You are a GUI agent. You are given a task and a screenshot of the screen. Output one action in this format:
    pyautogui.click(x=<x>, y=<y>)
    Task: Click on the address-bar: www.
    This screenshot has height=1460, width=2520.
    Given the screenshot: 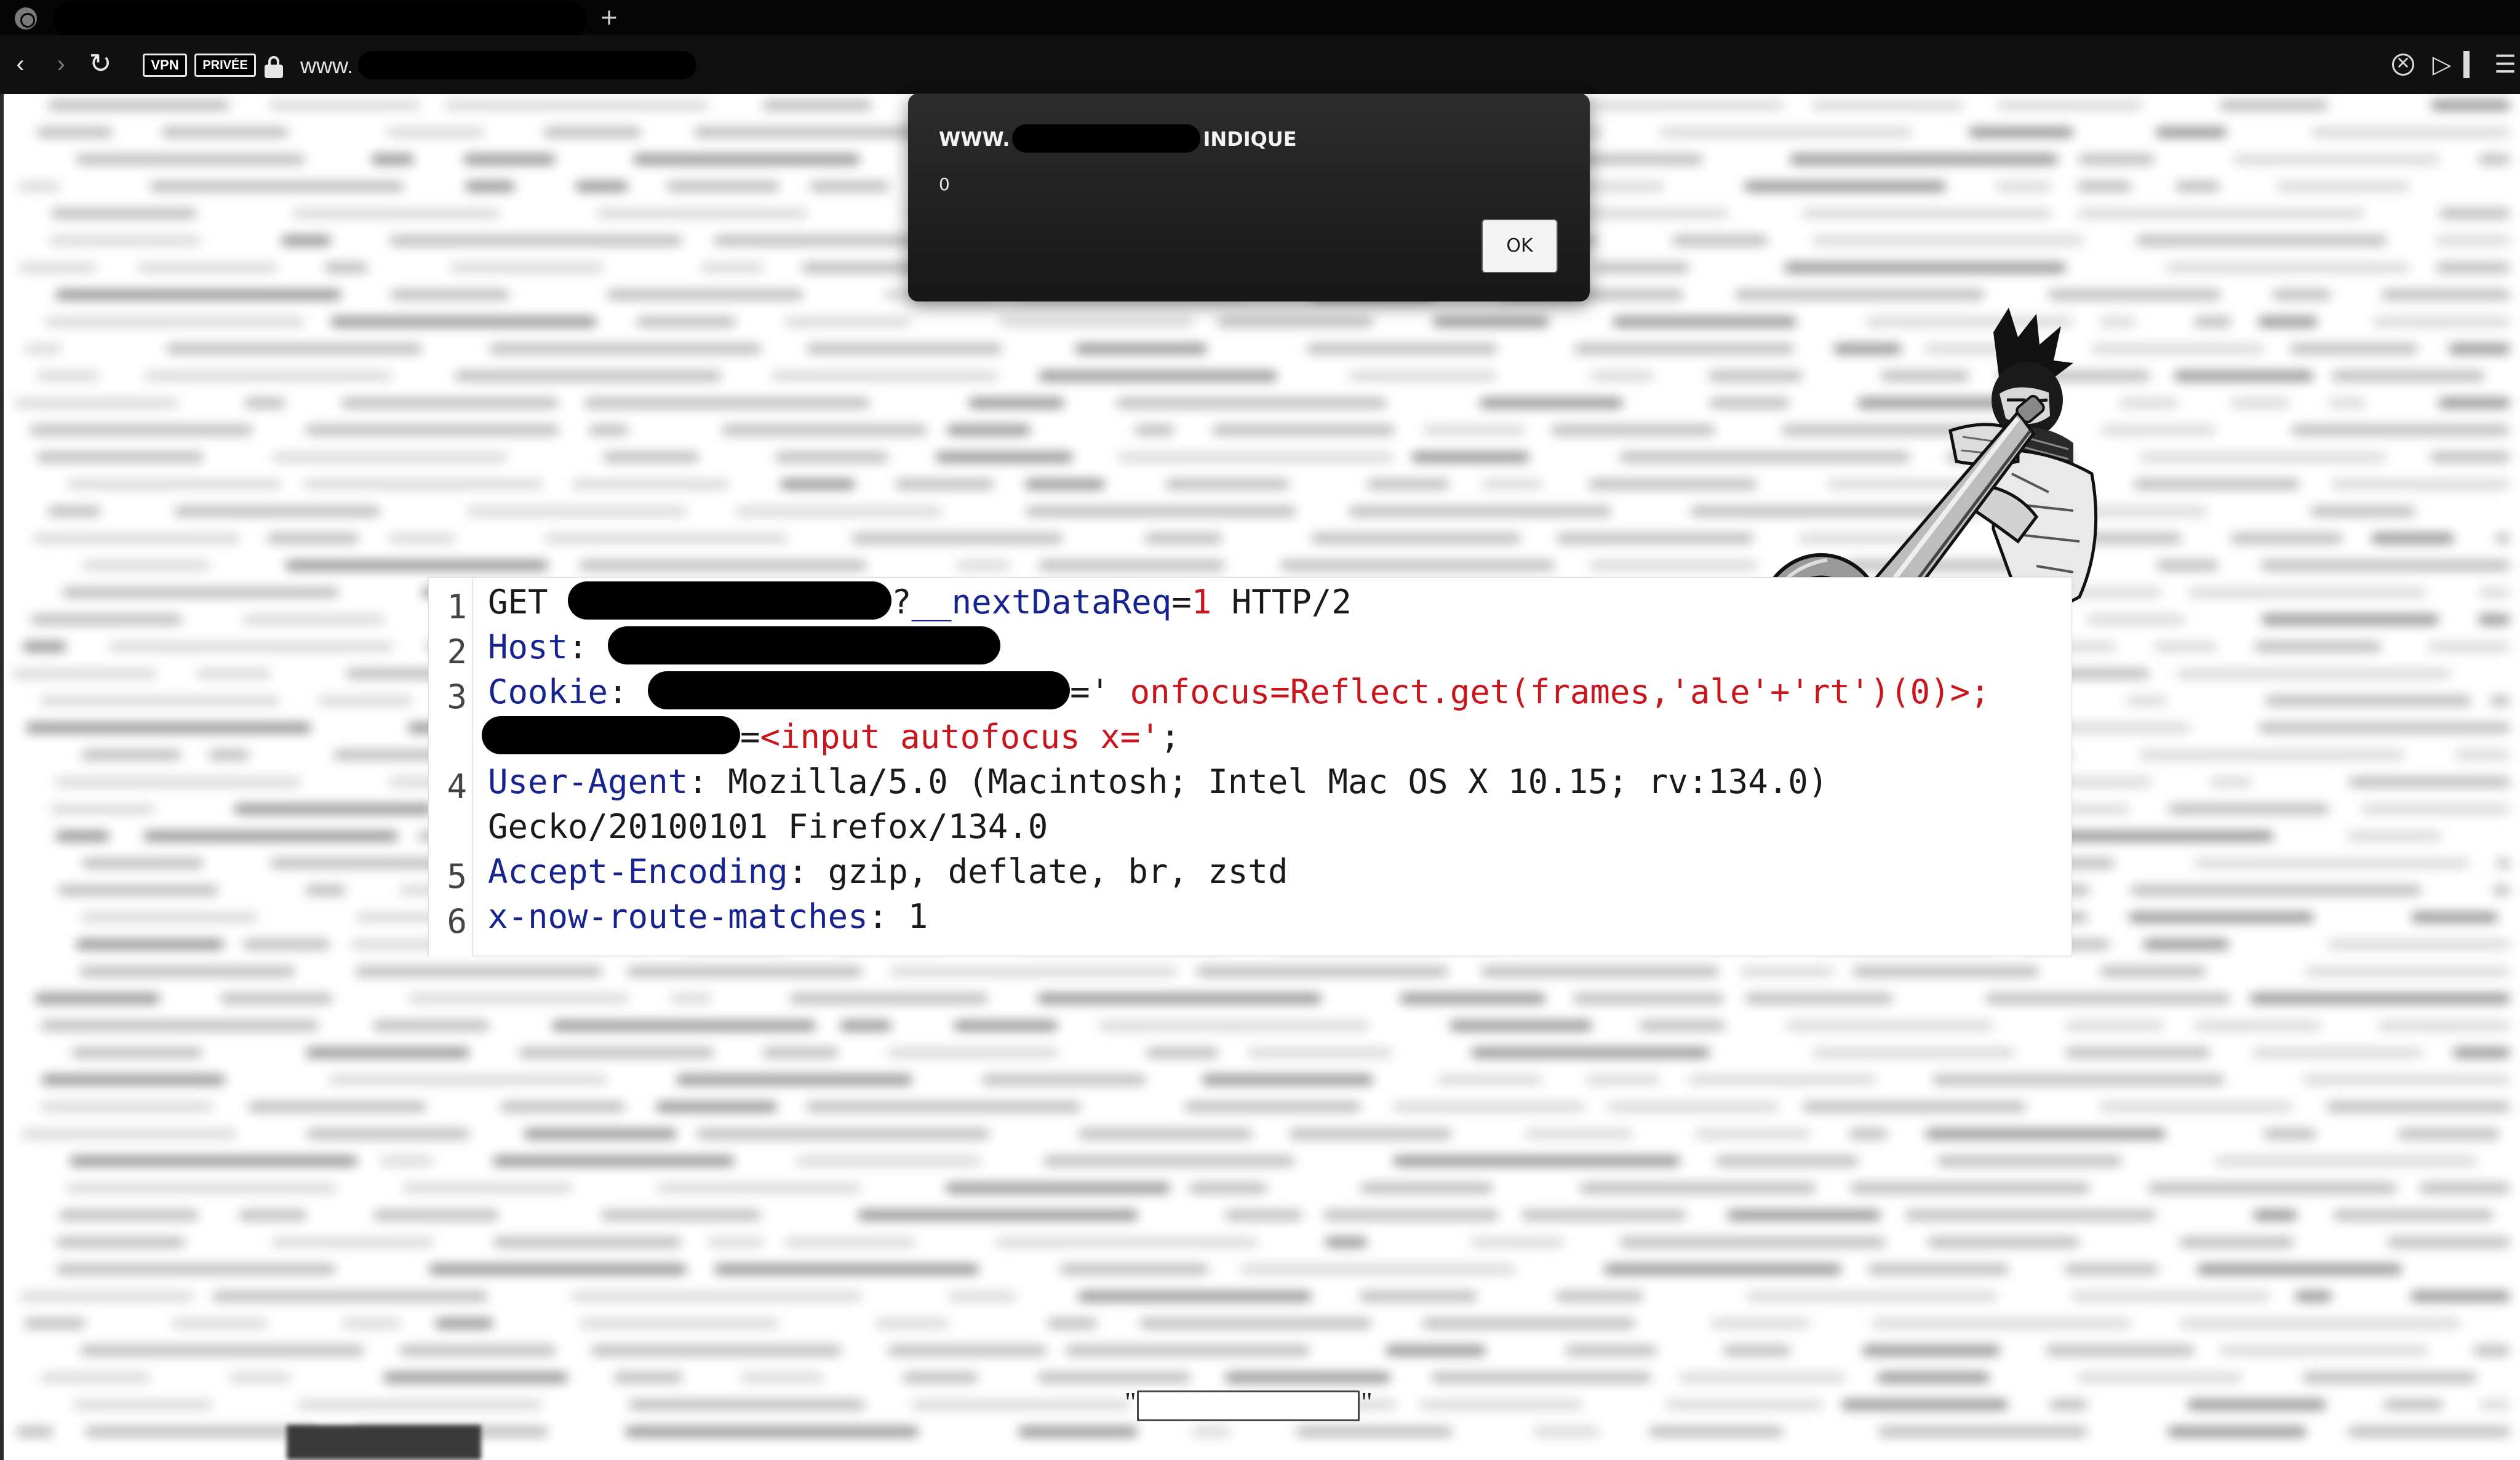 What is the action you would take?
    pyautogui.click(x=327, y=65)
    